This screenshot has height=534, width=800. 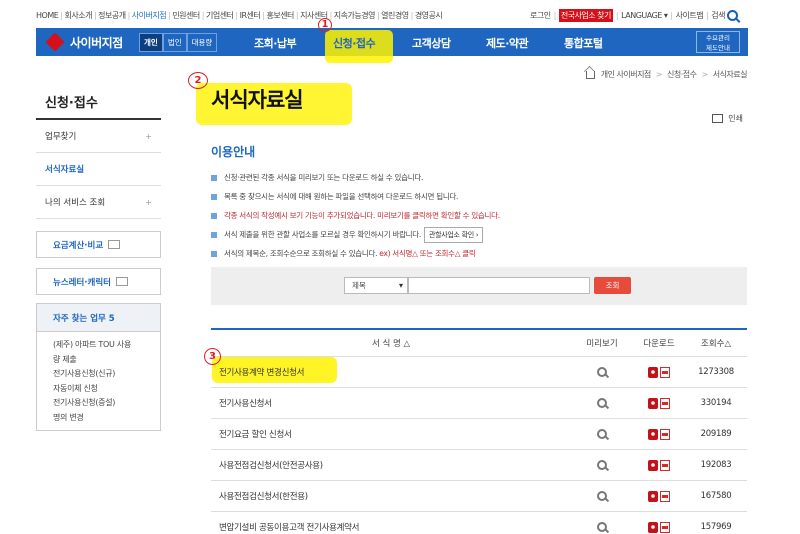 What do you see at coordinates (98, 169) in the screenshot?
I see `sidebar-item-forms: 서식자료실` at bounding box center [98, 169].